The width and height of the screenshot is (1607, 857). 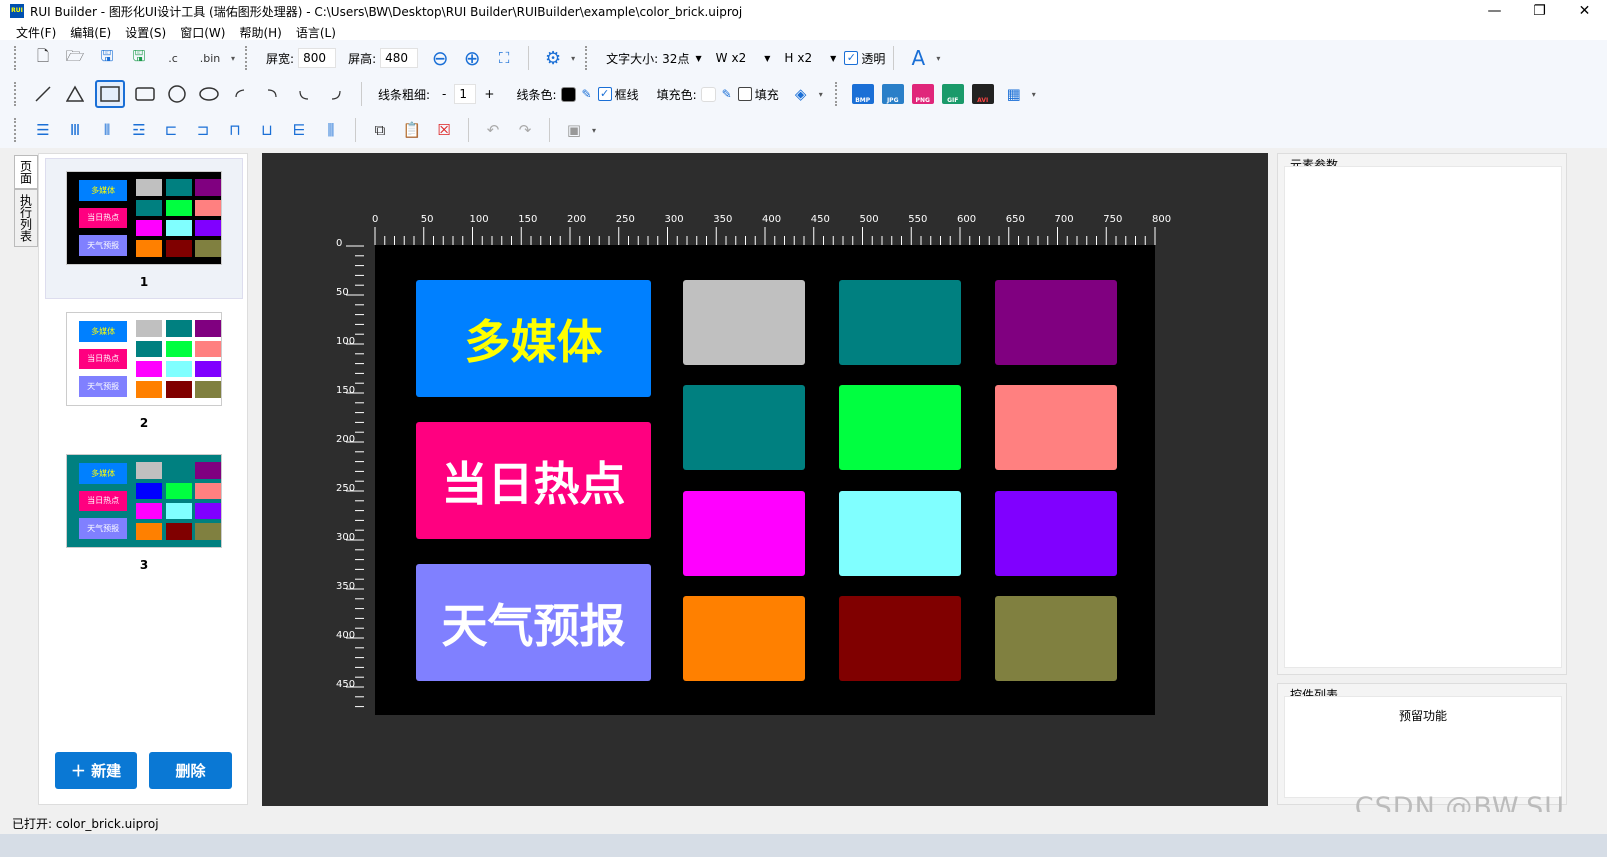 What do you see at coordinates (380, 130) in the screenshot?
I see `copy-icon: ⧉` at bounding box center [380, 130].